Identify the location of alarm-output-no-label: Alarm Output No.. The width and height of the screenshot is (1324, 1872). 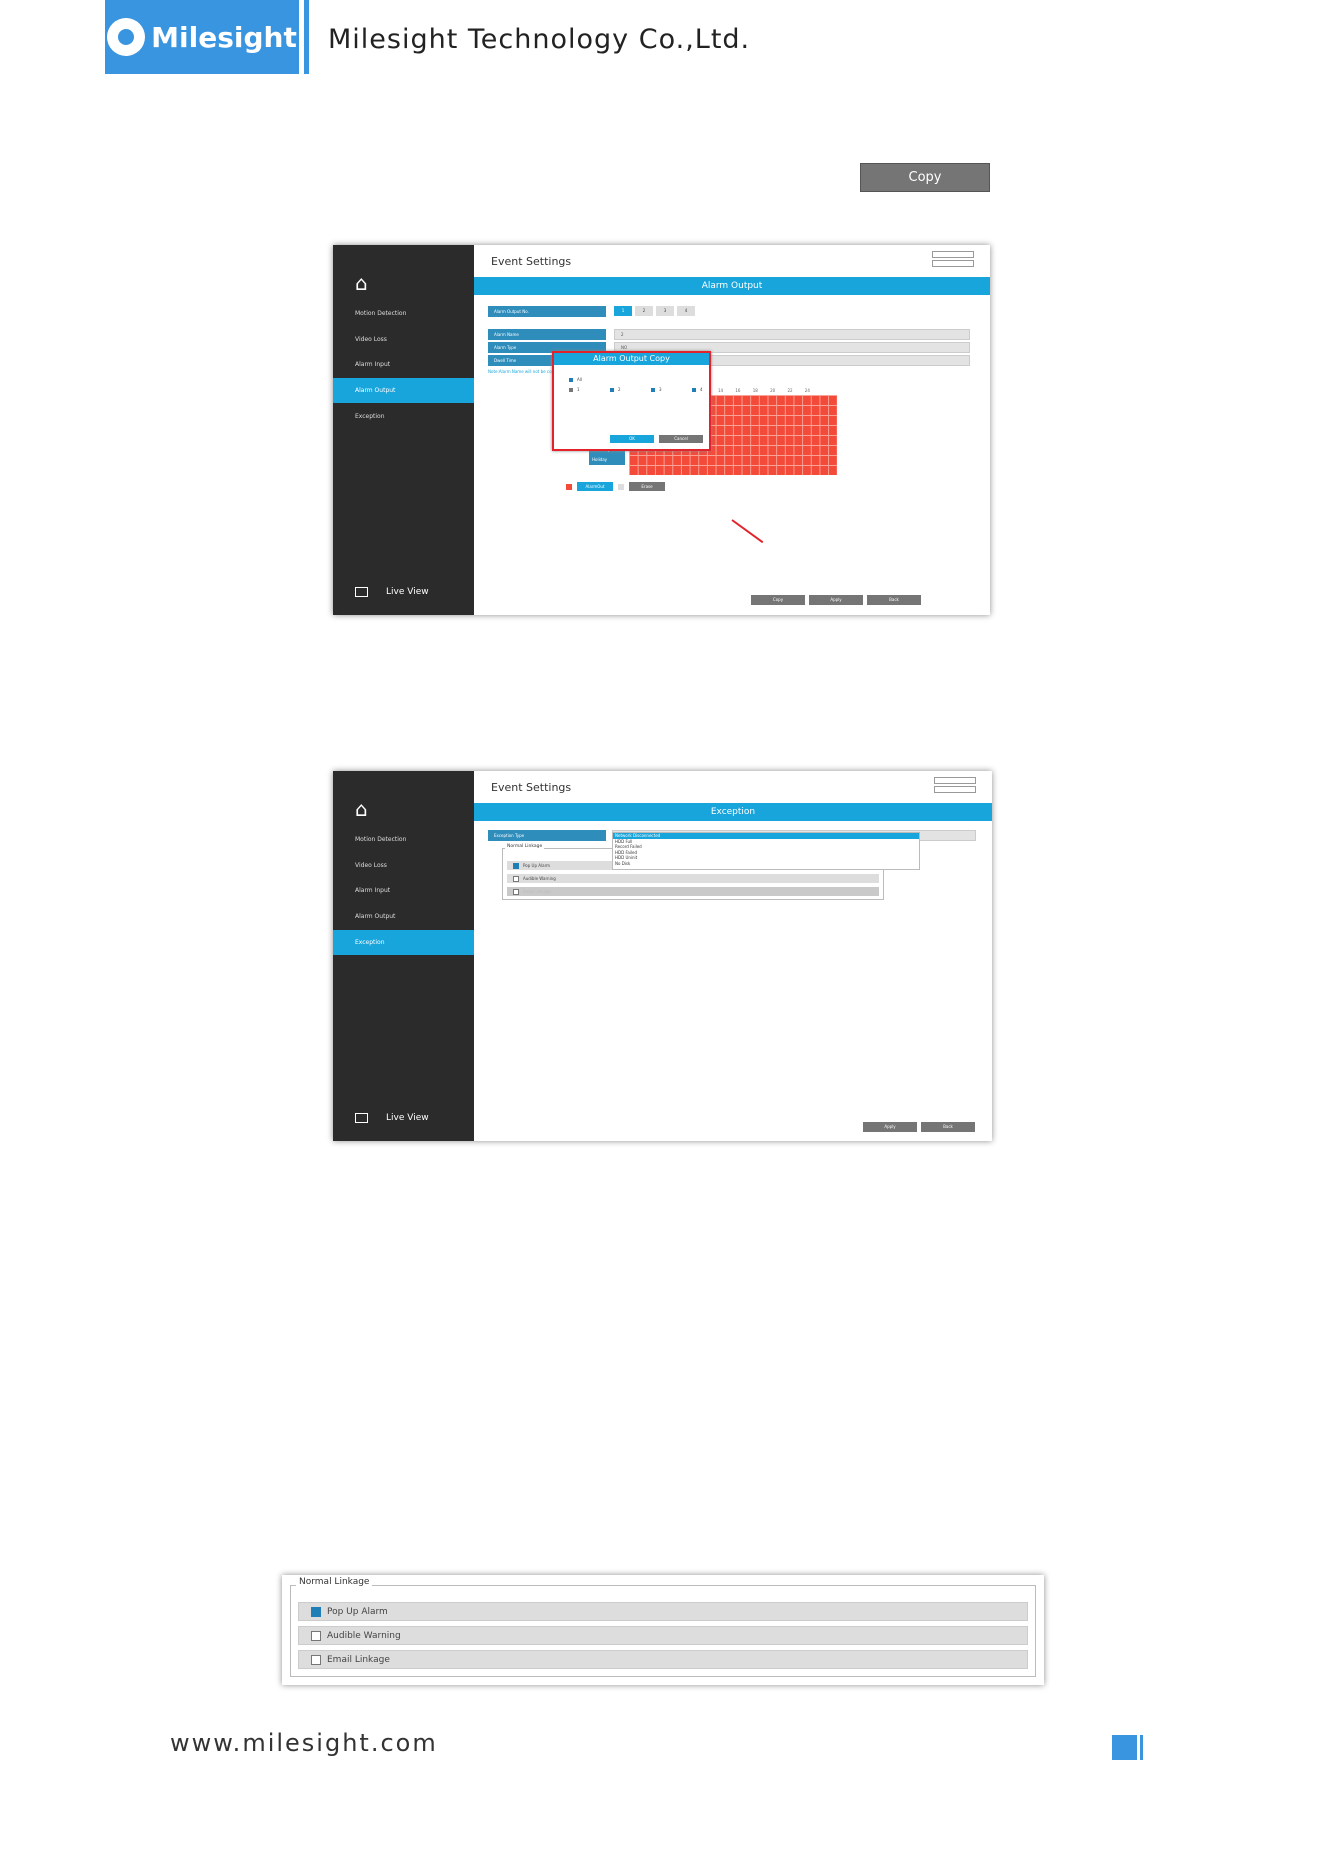
(547, 311).